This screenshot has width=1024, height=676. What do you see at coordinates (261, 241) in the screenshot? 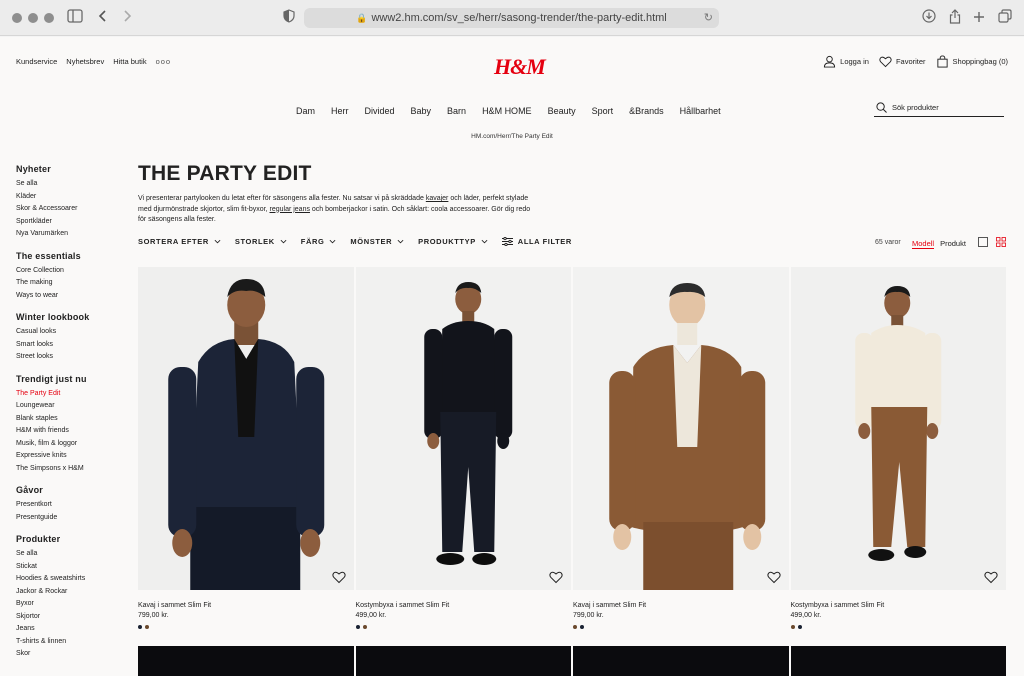
I see `size-dropdown: STORLEK` at bounding box center [261, 241].